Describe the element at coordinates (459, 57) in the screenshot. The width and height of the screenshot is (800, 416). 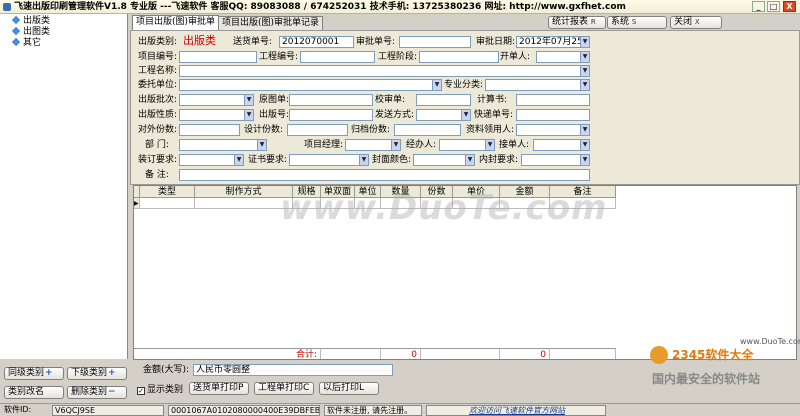
I see `stage-field` at that location.